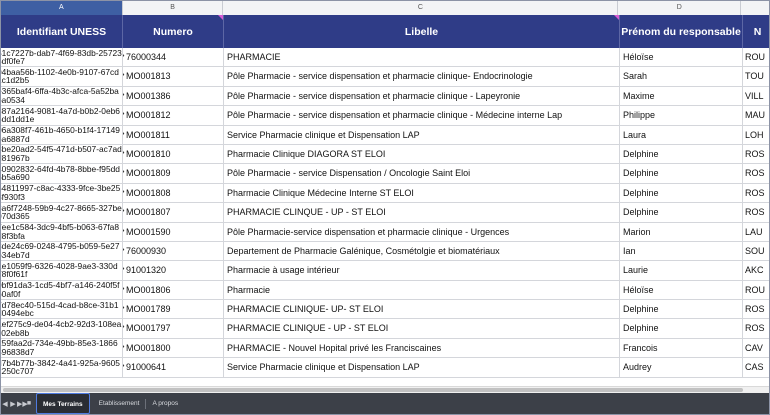 This screenshot has width=770, height=415. Describe the element at coordinates (756, 115) in the screenshot. I see `cell-nom: MAU` at that location.